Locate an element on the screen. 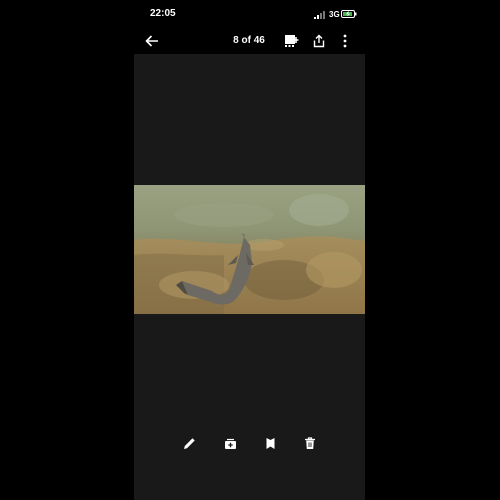 This screenshot has height=500, width=500. share-button is located at coordinates (319, 41).